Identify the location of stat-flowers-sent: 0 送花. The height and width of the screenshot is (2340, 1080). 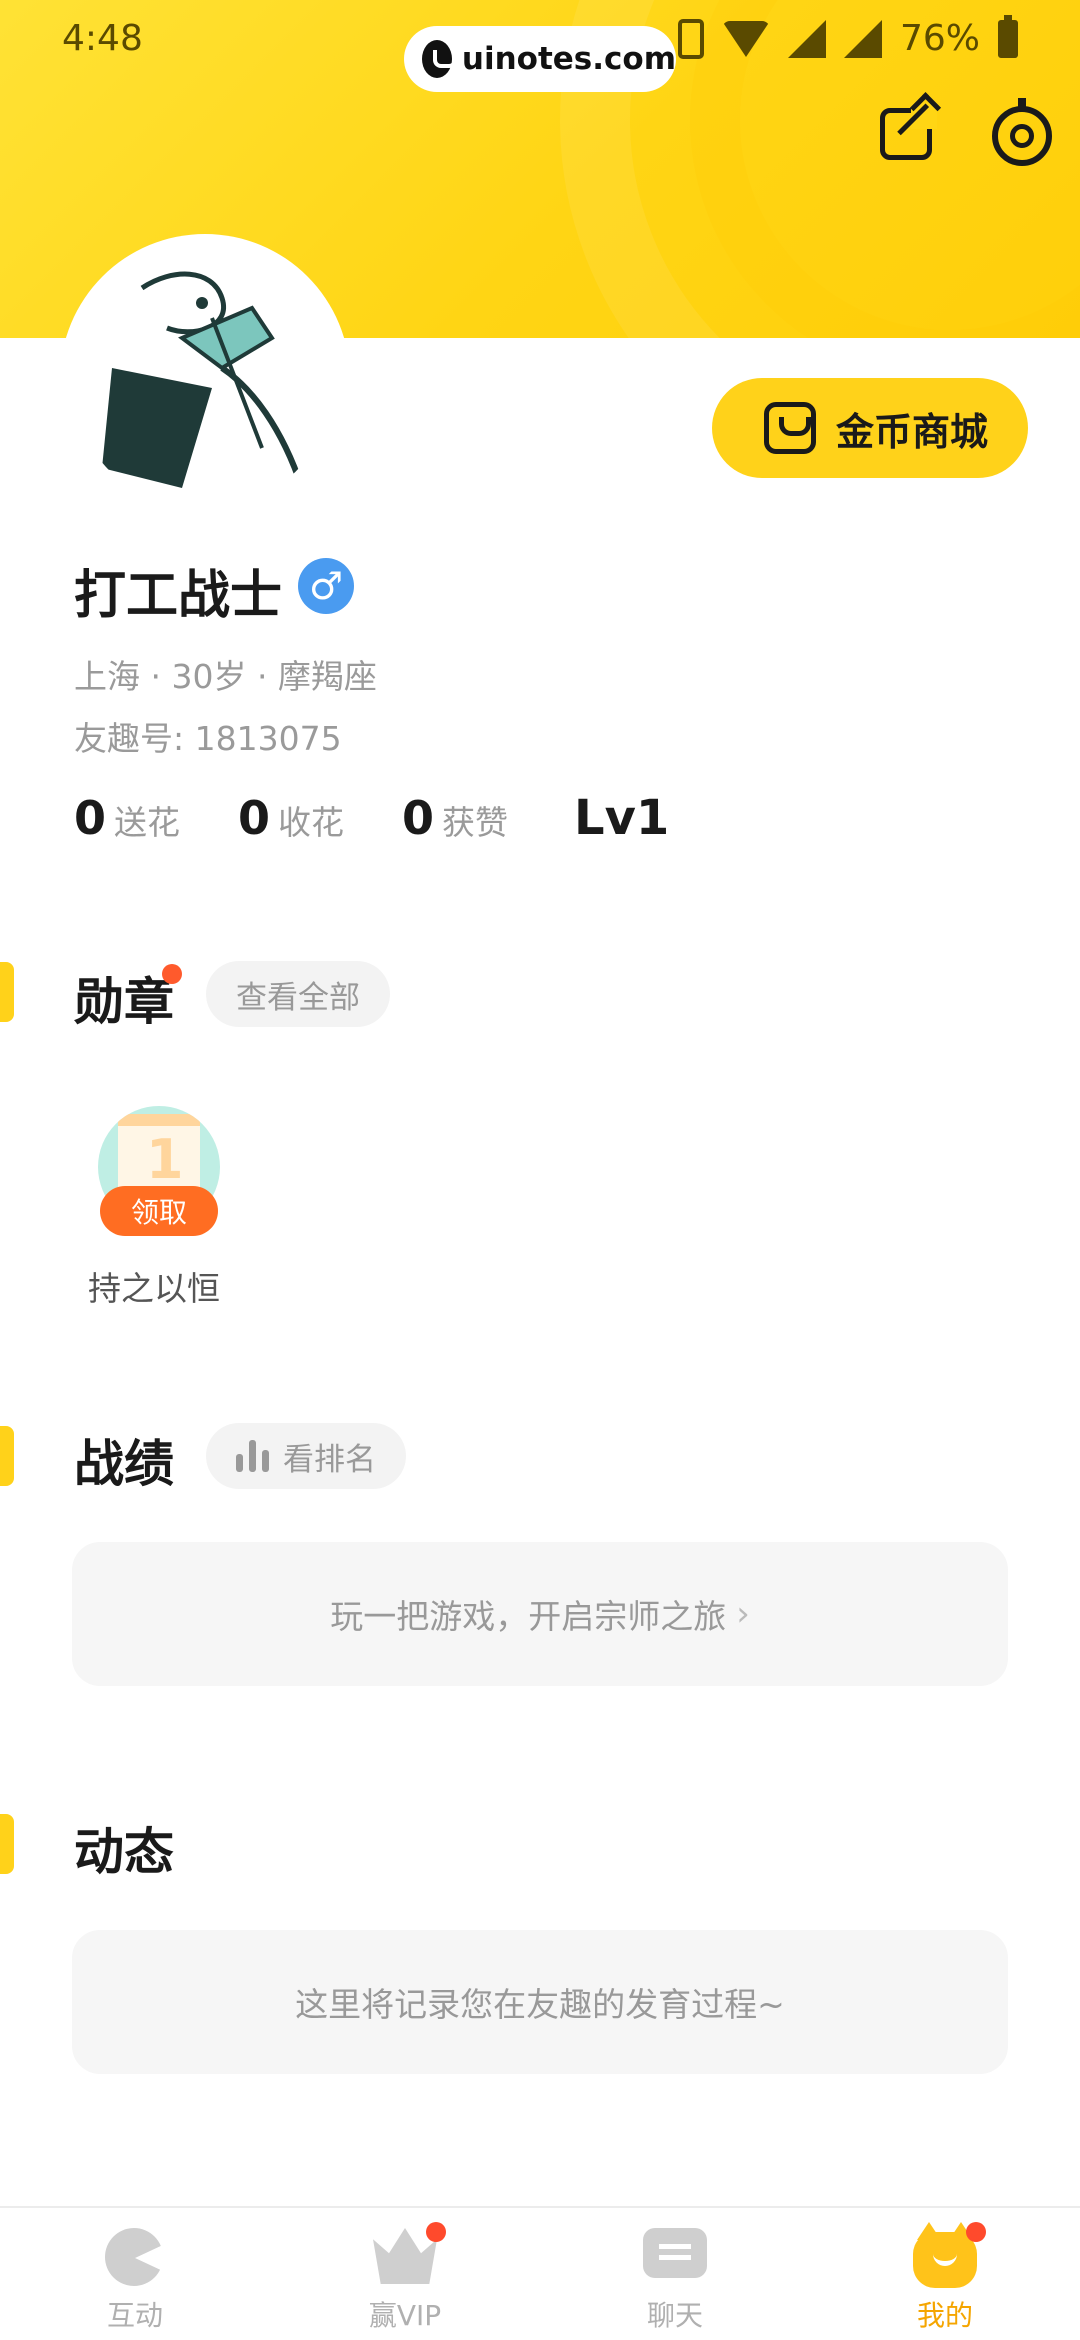
(127, 818).